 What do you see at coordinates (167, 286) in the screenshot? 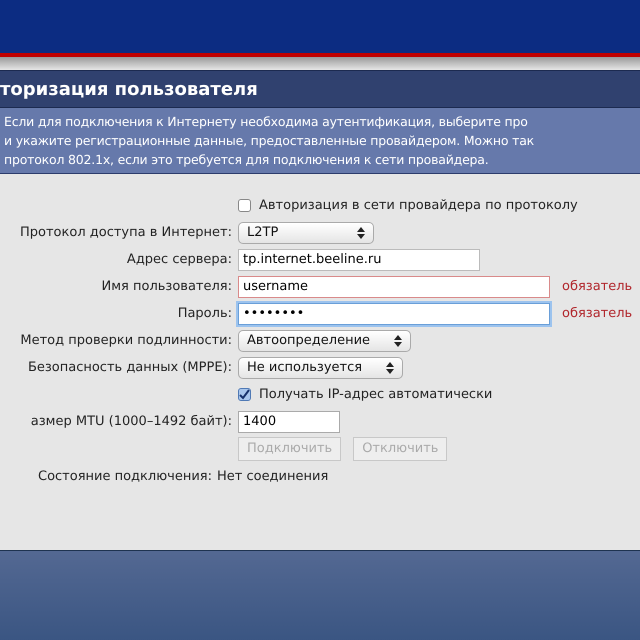
I see `field-label: Имя пользователя:` at bounding box center [167, 286].